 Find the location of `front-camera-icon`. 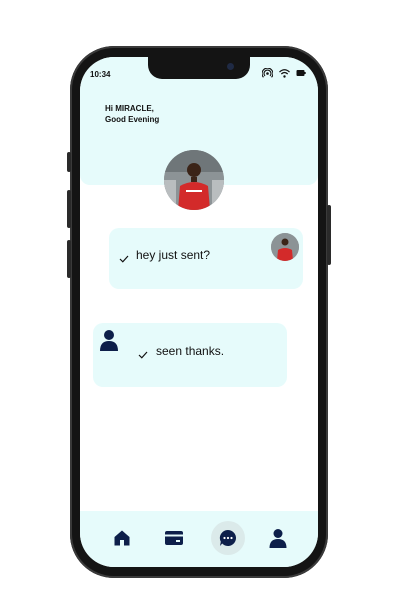

front-camera-icon is located at coordinates (230, 66).